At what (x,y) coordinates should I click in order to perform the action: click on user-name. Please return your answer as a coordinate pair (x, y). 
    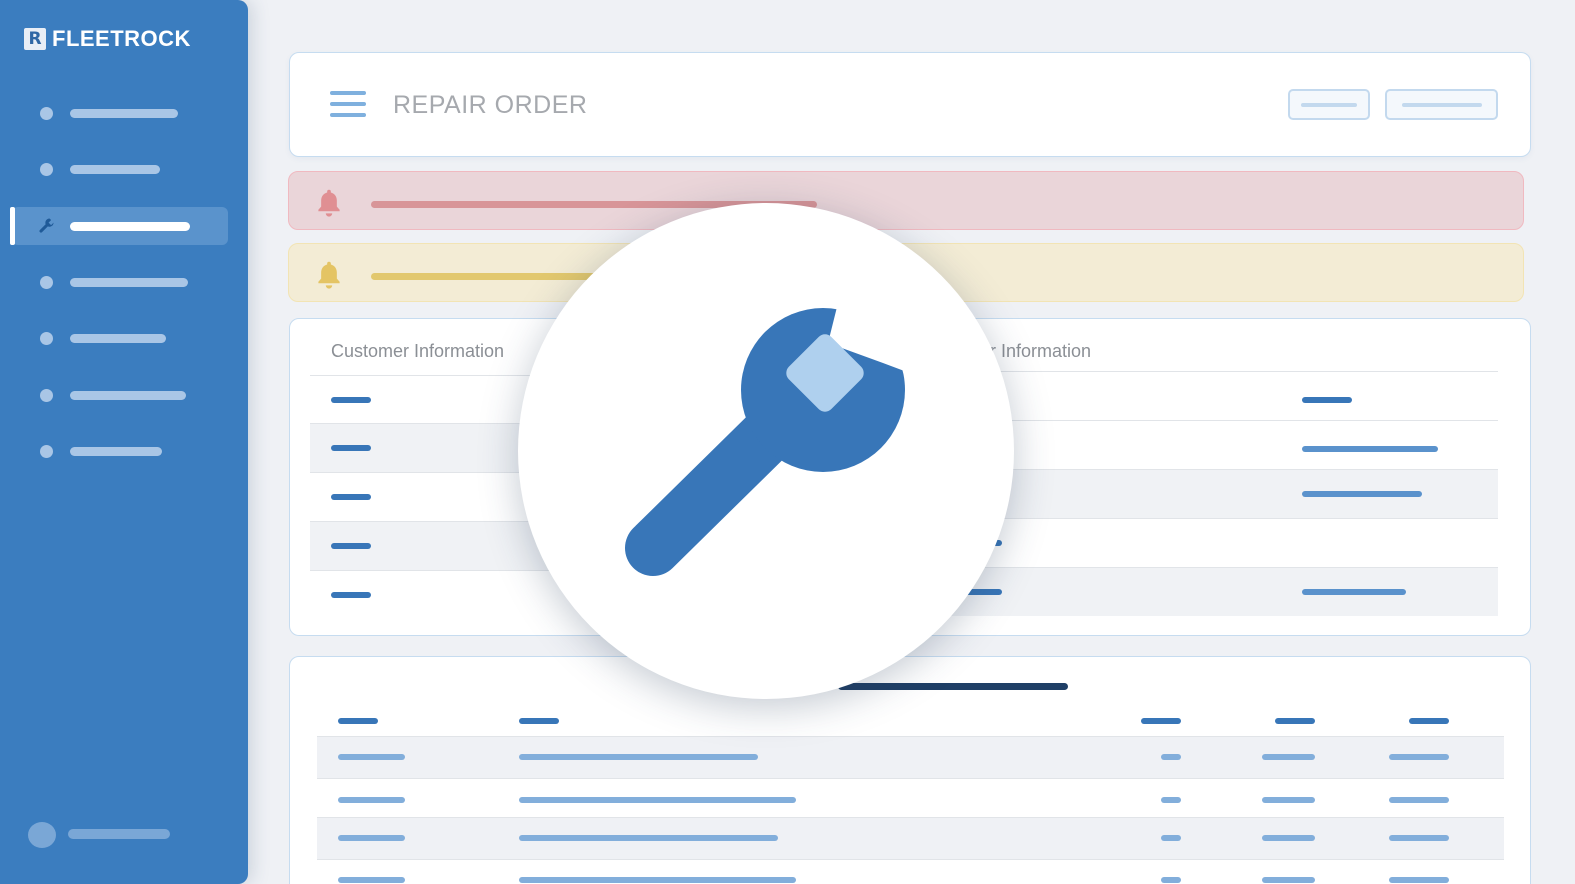
    Looking at the image, I should click on (119, 834).